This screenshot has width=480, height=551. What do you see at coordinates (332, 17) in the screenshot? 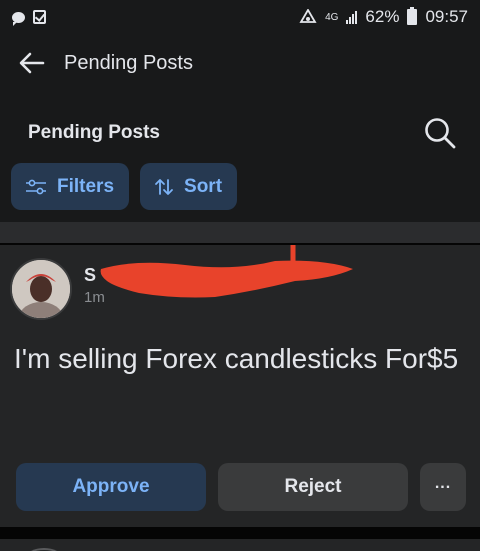
I see `network-type: 4G` at bounding box center [332, 17].